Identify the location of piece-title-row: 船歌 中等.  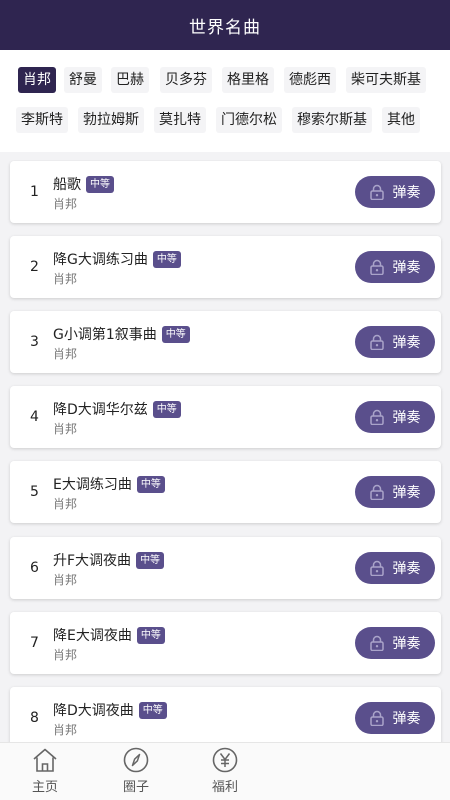
(83, 184).